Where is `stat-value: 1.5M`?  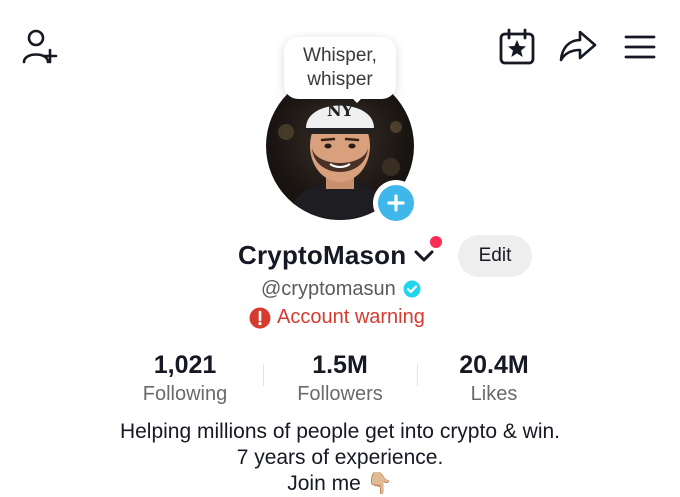 stat-value: 1.5M is located at coordinates (340, 365).